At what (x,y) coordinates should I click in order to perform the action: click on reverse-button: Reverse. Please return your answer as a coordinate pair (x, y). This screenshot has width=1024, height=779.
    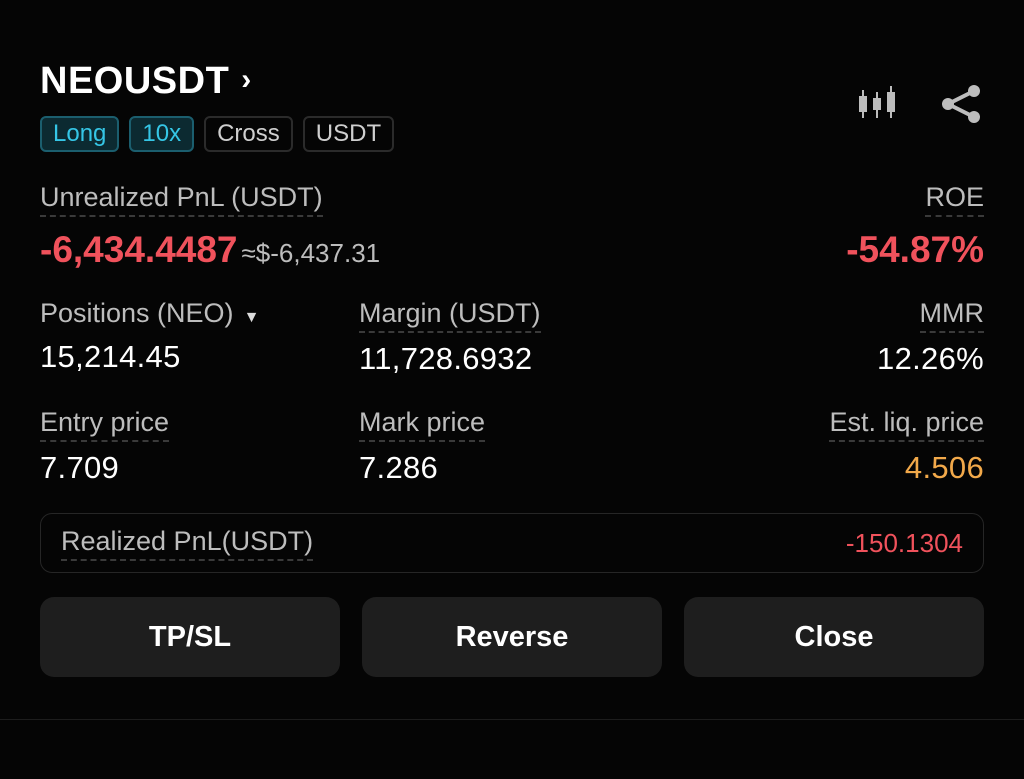
    Looking at the image, I should click on (512, 637).